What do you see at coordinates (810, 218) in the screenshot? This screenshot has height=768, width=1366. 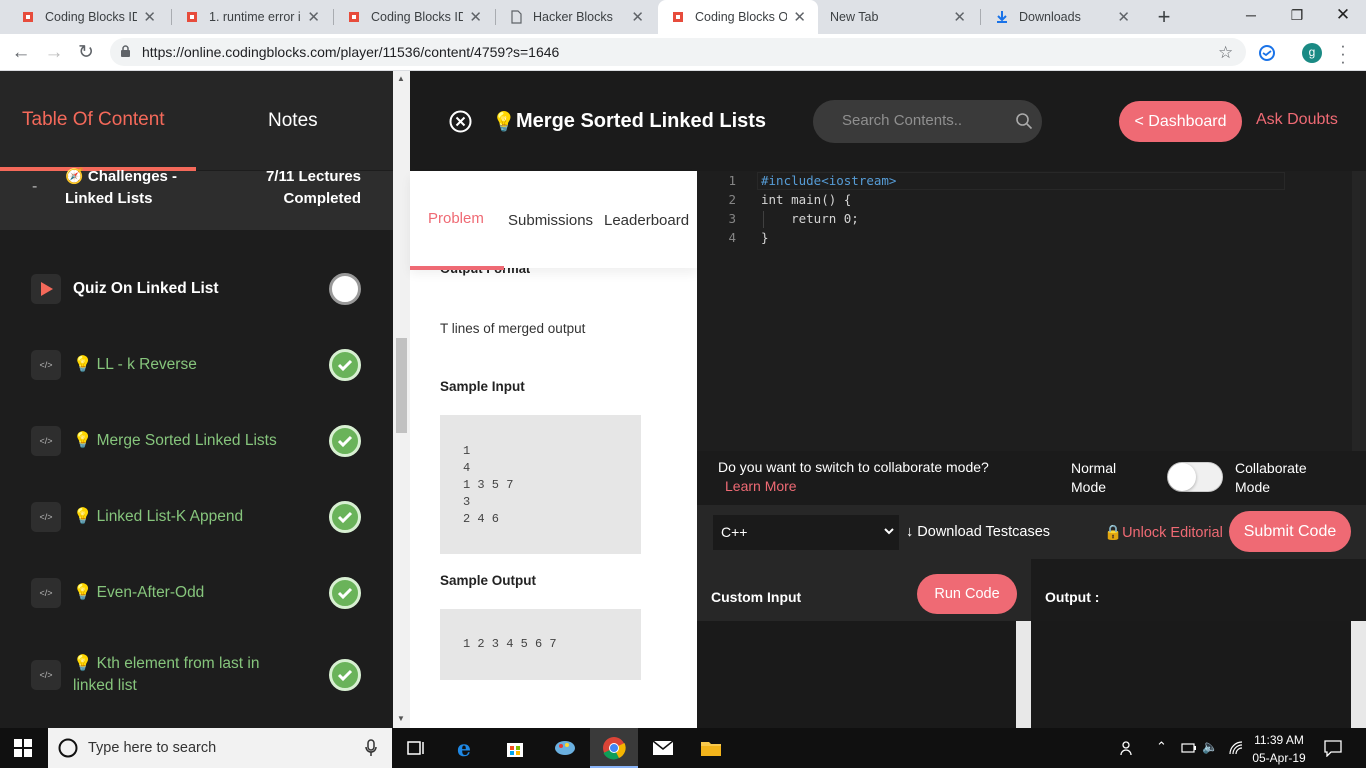 I see `code-line: return 0;` at bounding box center [810, 218].